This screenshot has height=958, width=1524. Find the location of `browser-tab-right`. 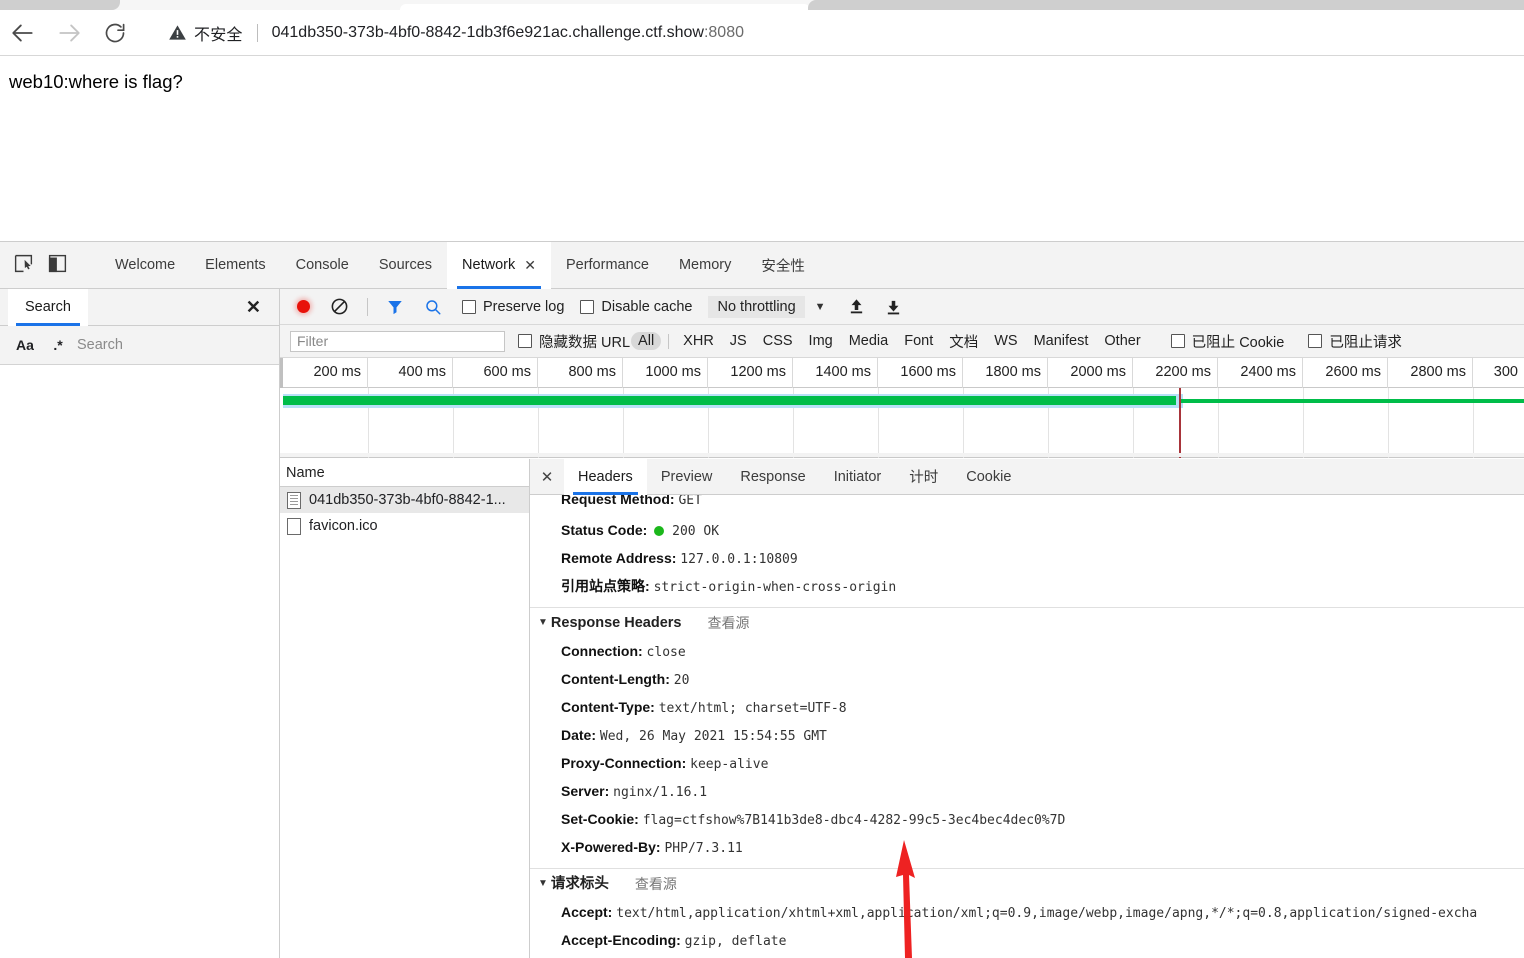

browser-tab-right is located at coordinates (1166, 5).